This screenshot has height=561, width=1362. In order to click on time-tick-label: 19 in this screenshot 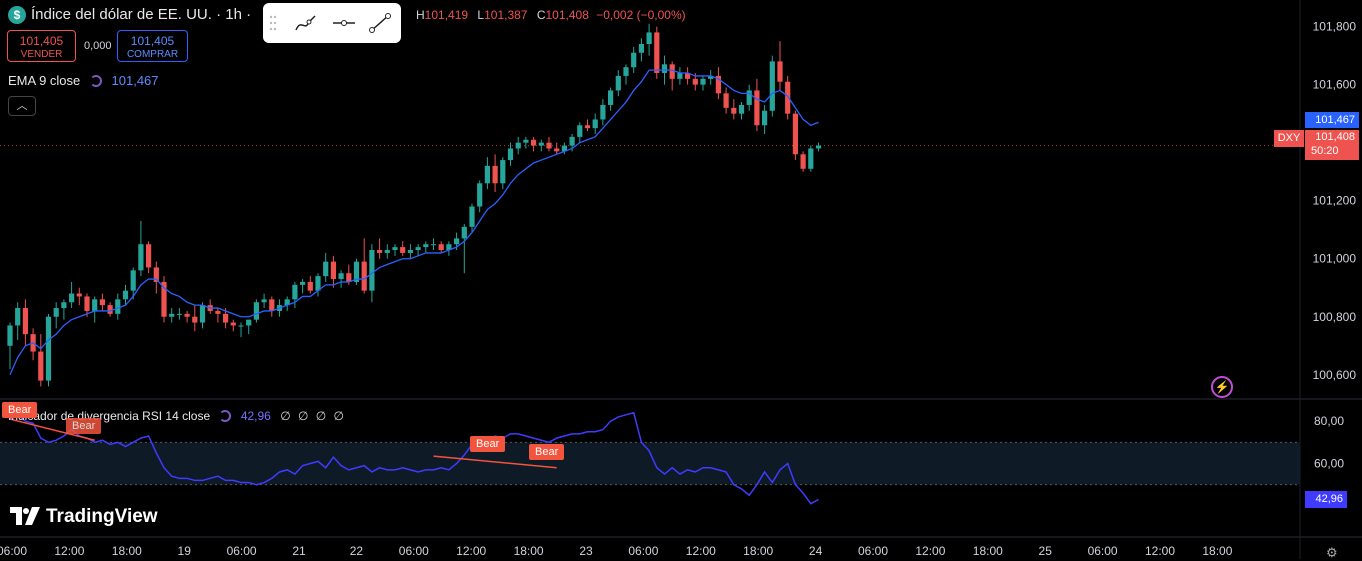, I will do `click(185, 551)`.